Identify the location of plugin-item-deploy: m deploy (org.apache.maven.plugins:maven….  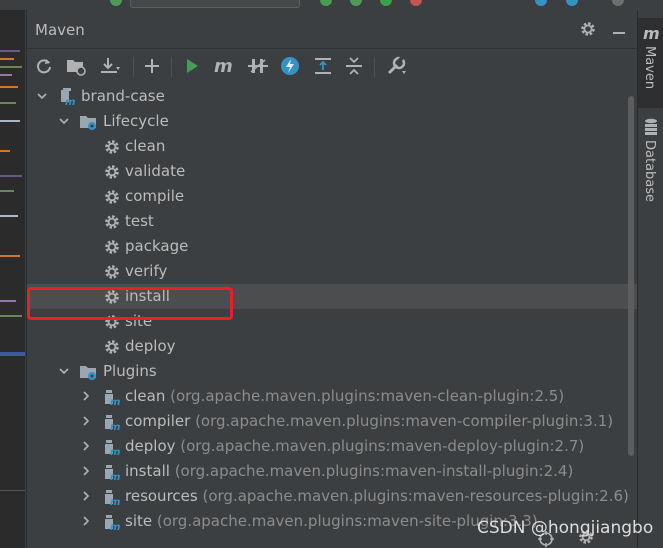
(332, 446).